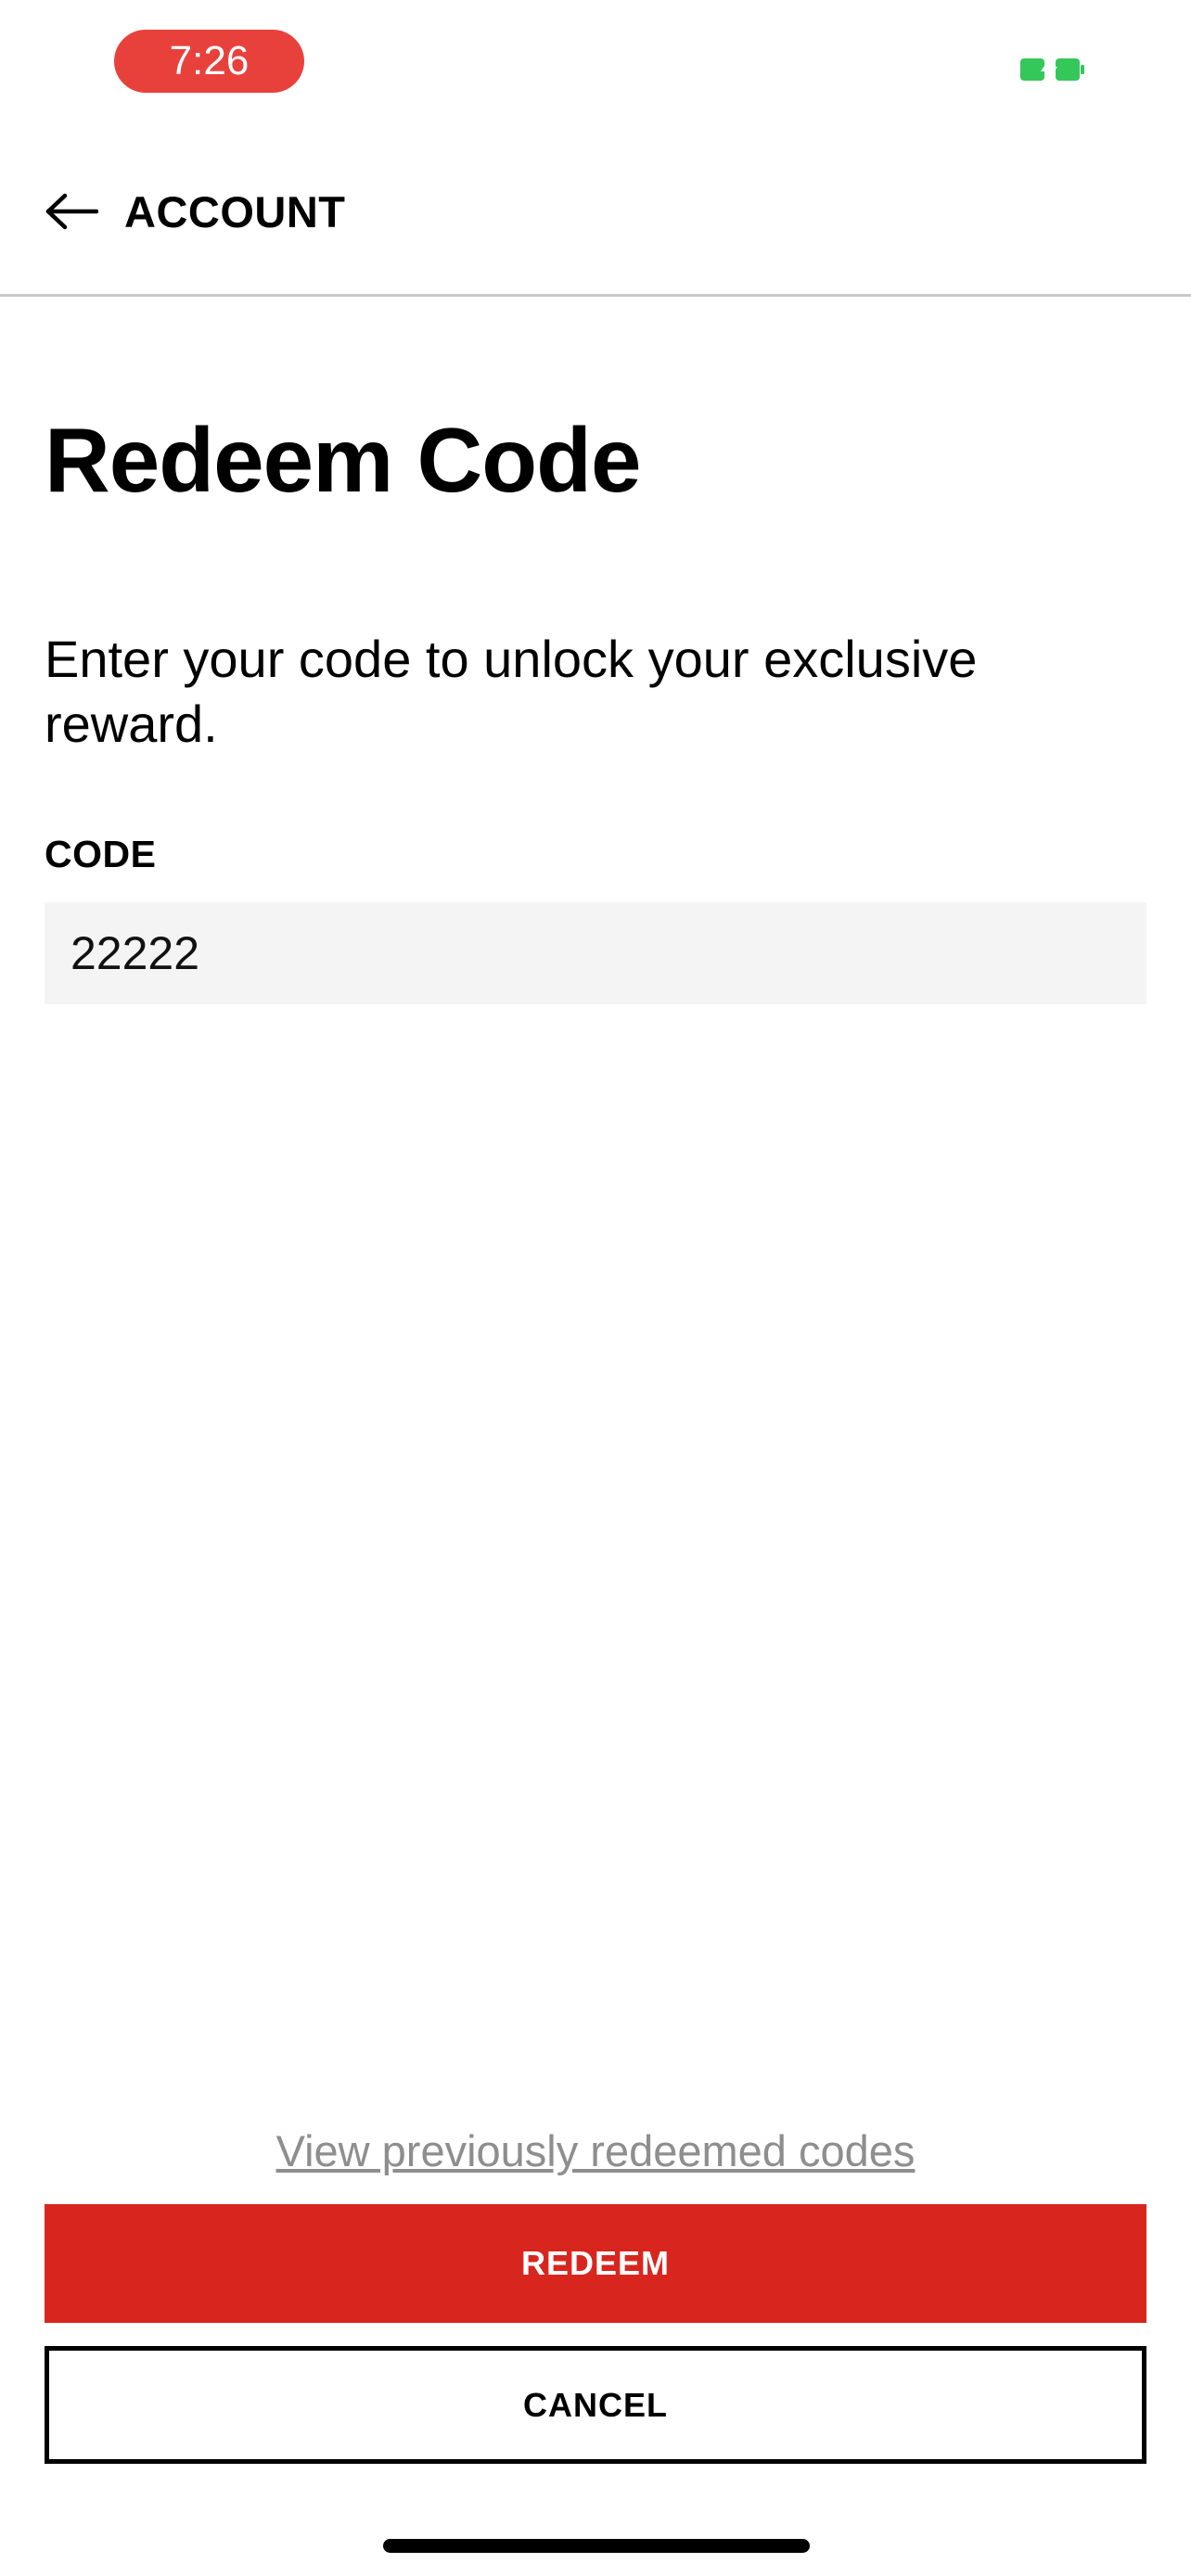 The image size is (1191, 2576). What do you see at coordinates (595, 2263) in the screenshot?
I see `redeem-button: REDEEM` at bounding box center [595, 2263].